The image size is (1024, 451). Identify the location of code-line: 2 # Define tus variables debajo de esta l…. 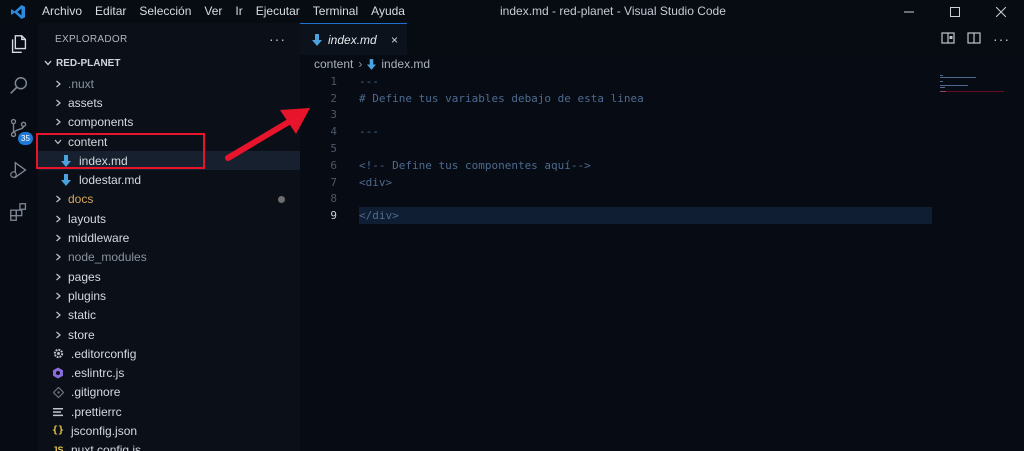
(620, 98).